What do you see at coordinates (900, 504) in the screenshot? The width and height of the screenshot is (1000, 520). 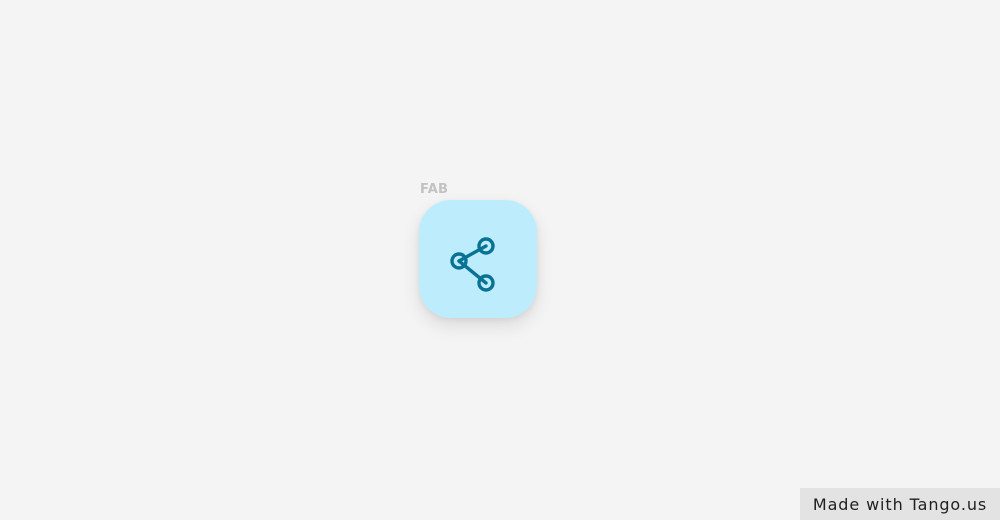 I see `tango-watermark: Made with Tango.us` at bounding box center [900, 504].